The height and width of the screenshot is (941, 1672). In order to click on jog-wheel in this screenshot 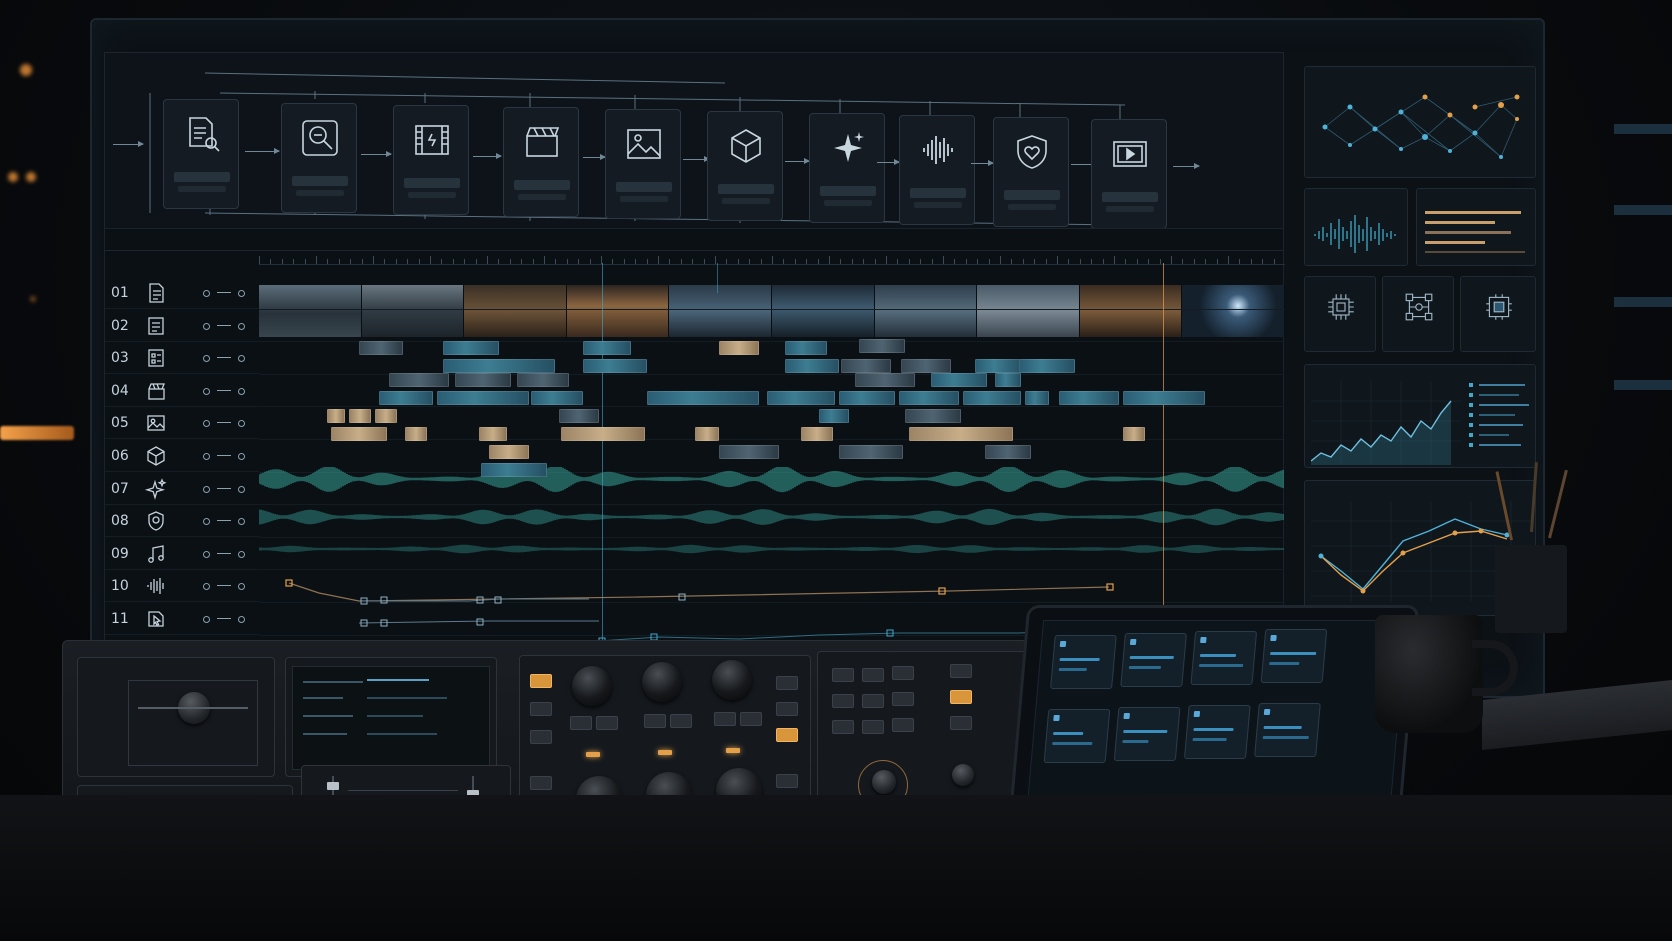, I will do `click(884, 782)`.